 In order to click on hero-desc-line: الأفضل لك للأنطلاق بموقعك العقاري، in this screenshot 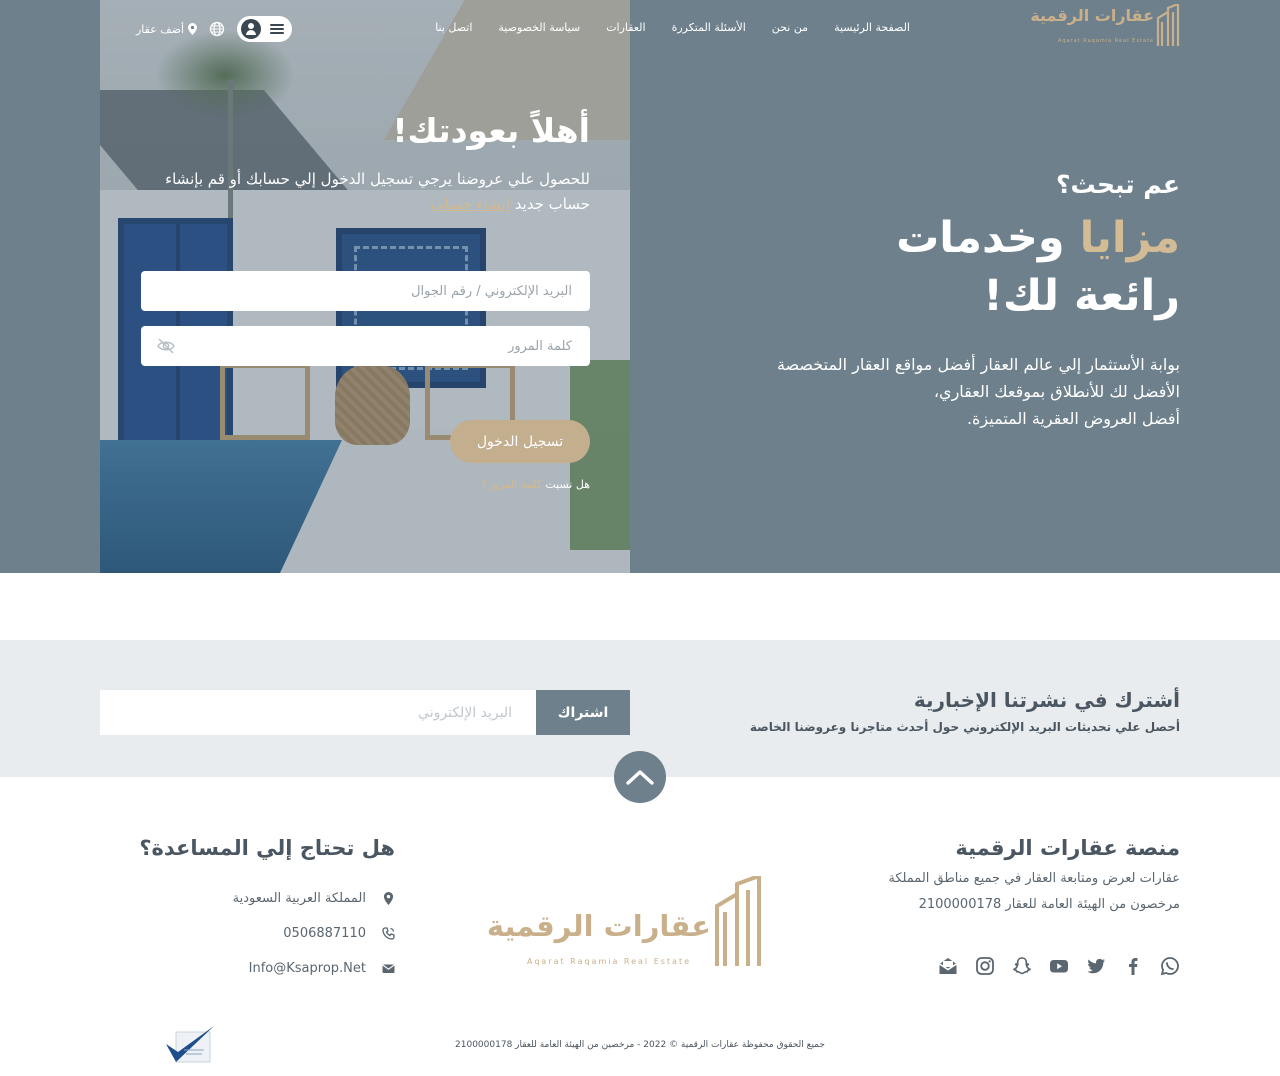, I will do `click(1056, 391)`.